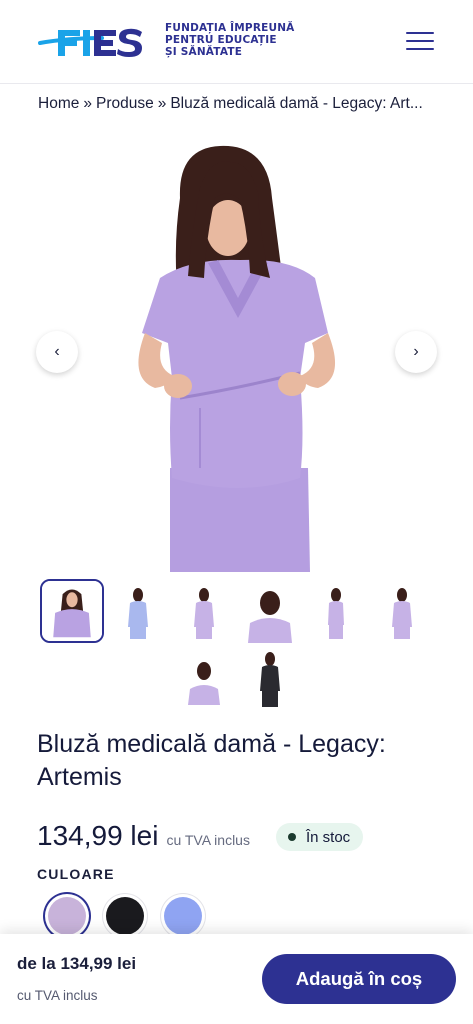 The width and height of the screenshot is (473, 1024). I want to click on stock-label: În stoc, so click(328, 837).